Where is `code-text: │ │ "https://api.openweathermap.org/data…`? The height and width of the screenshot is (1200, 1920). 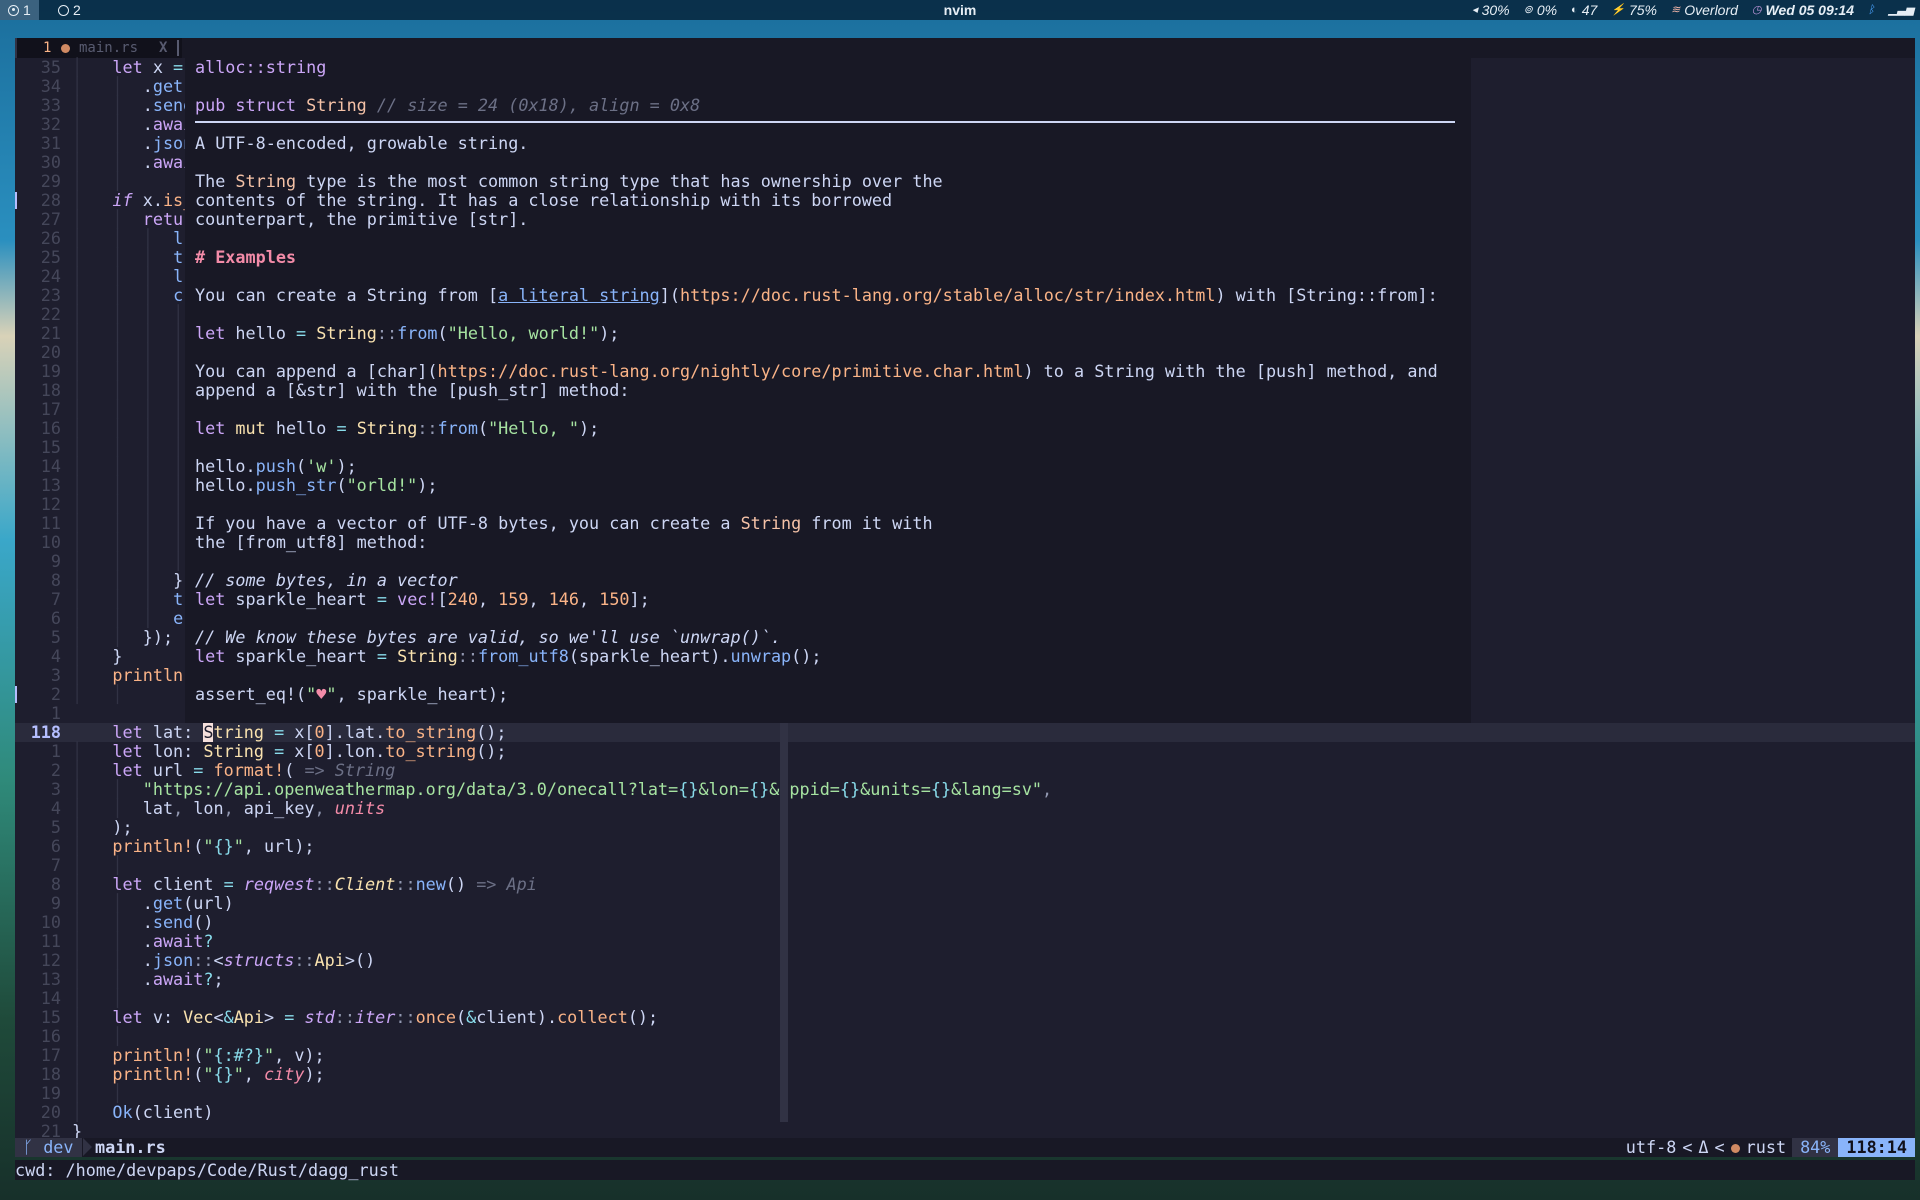
code-text: │ │ "https://api.openweathermap.org/data… is located at coordinates (562, 789).